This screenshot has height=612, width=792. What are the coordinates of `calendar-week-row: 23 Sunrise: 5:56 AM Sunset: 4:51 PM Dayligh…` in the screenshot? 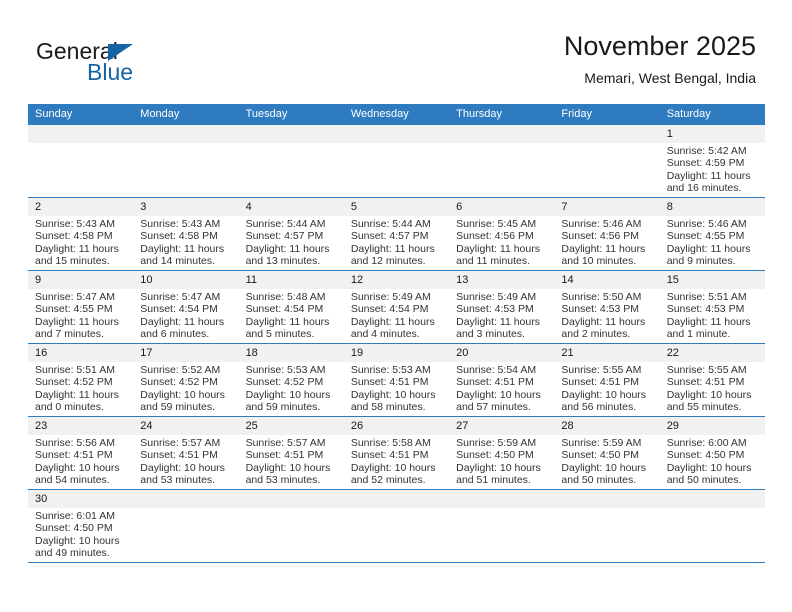 It's located at (396, 453).